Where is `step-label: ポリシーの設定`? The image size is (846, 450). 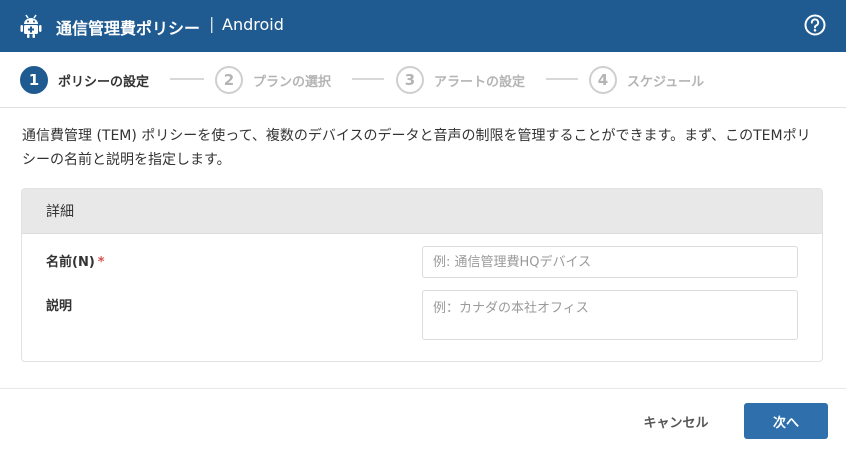
step-label: ポリシーの設定 is located at coordinates (104, 82).